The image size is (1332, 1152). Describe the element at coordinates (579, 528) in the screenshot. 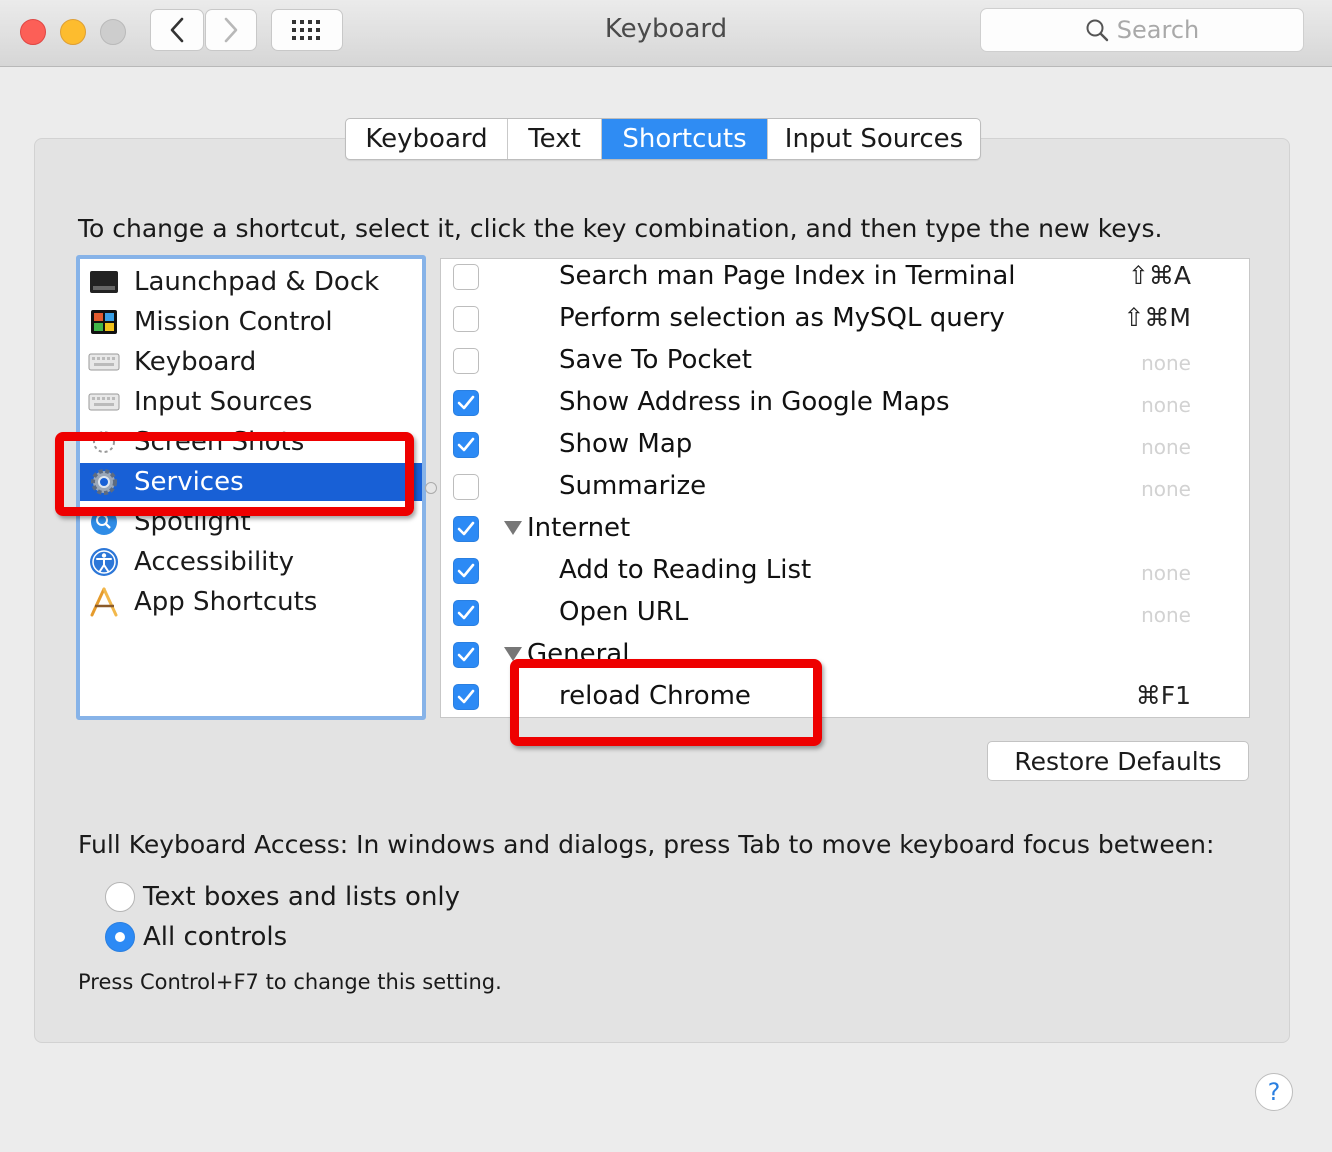

I see `shortcut-group-label: Internet` at that location.